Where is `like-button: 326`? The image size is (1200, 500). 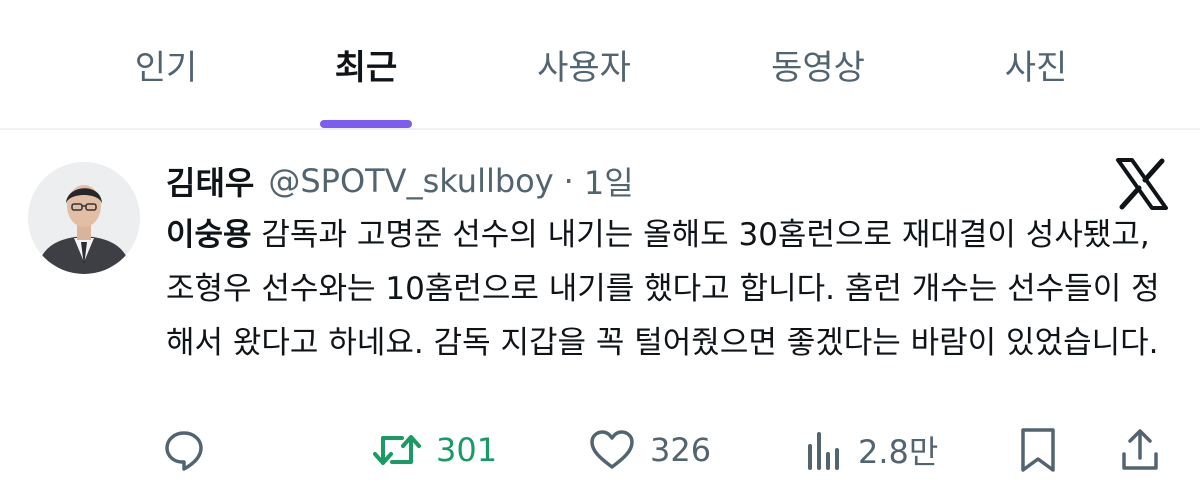 like-button: 326 is located at coordinates (649, 450).